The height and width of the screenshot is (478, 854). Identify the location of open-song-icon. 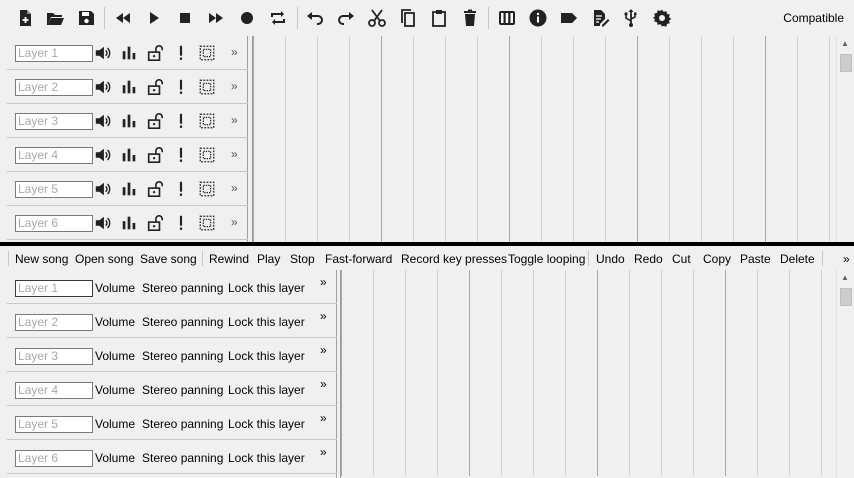
(55, 18).